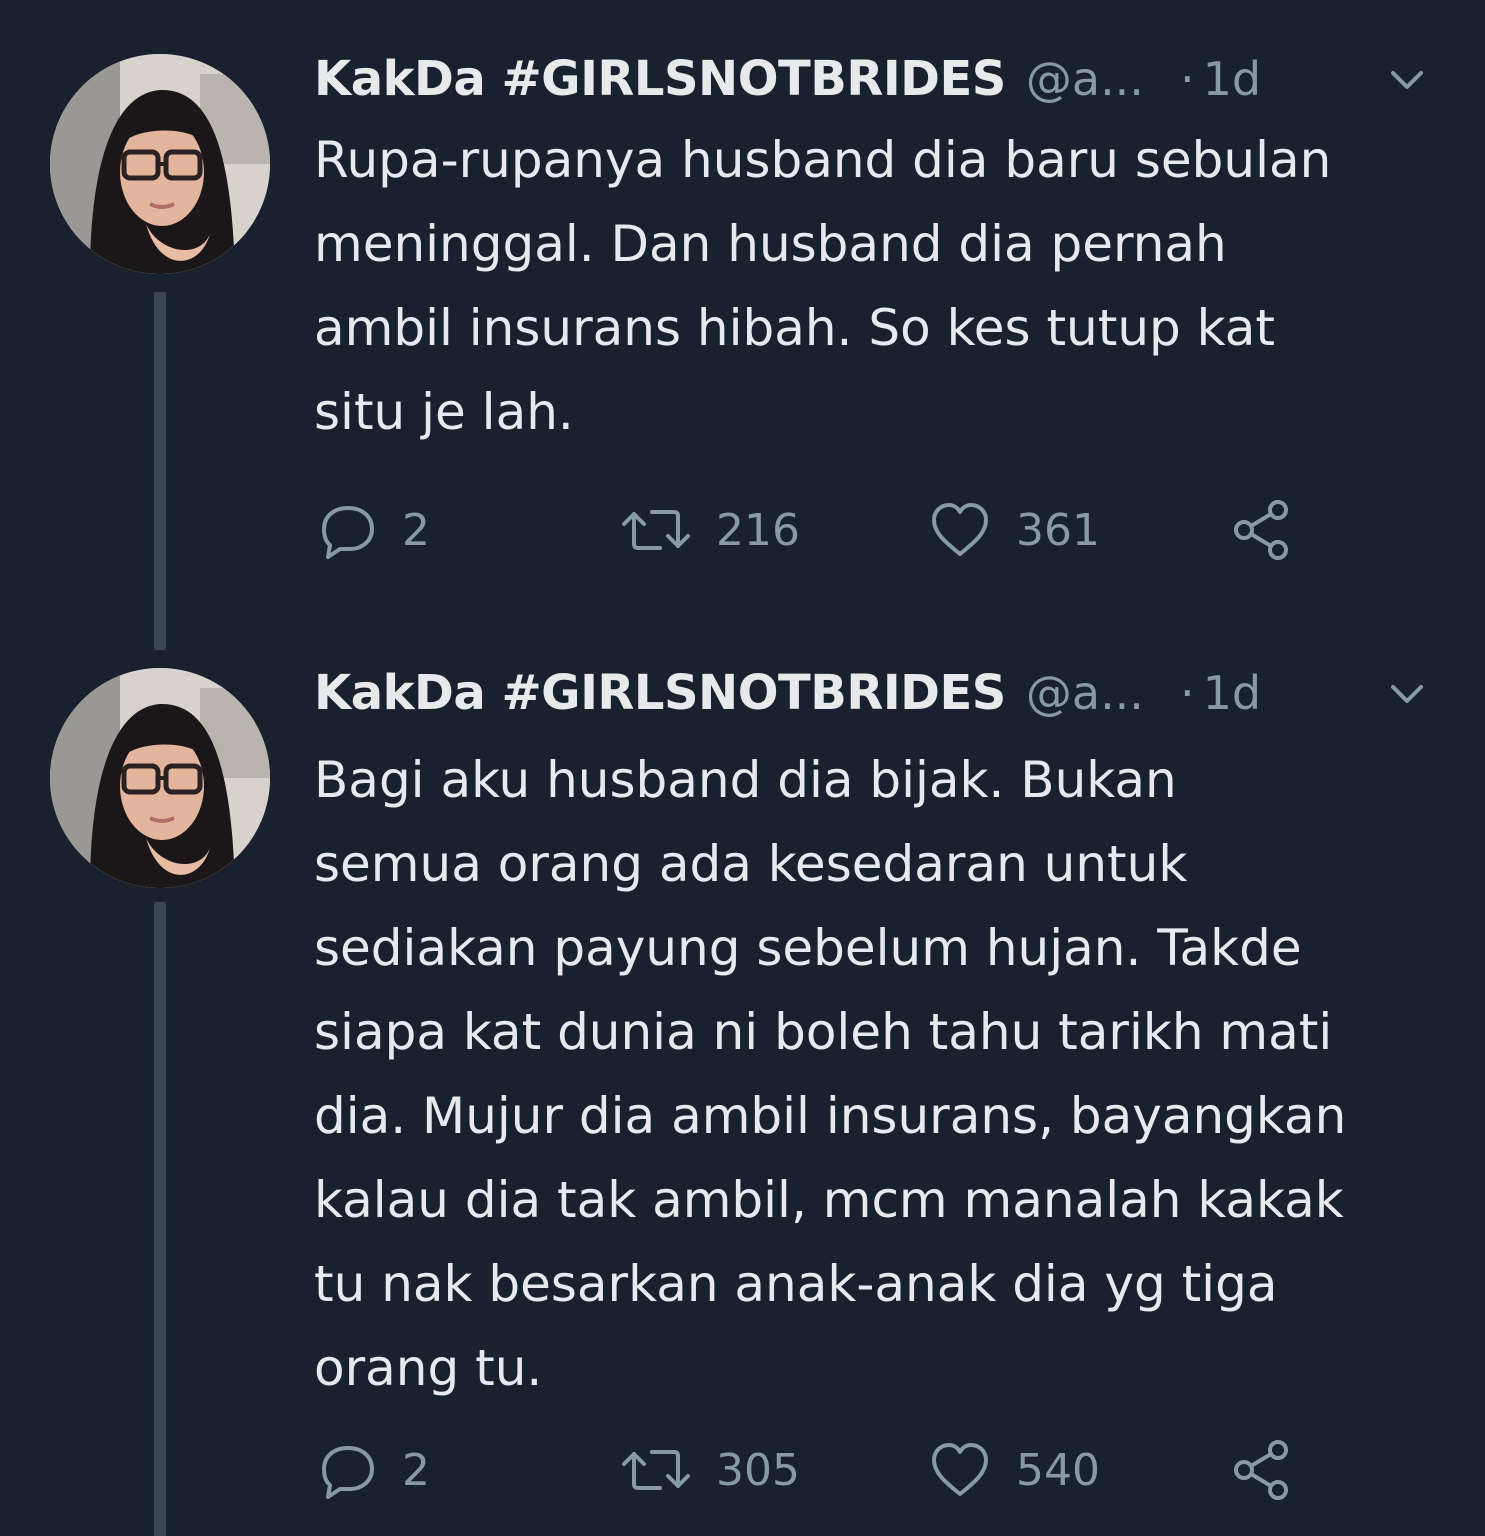  Describe the element at coordinates (1058, 530) in the screenshot. I see `like-count: 361` at that location.